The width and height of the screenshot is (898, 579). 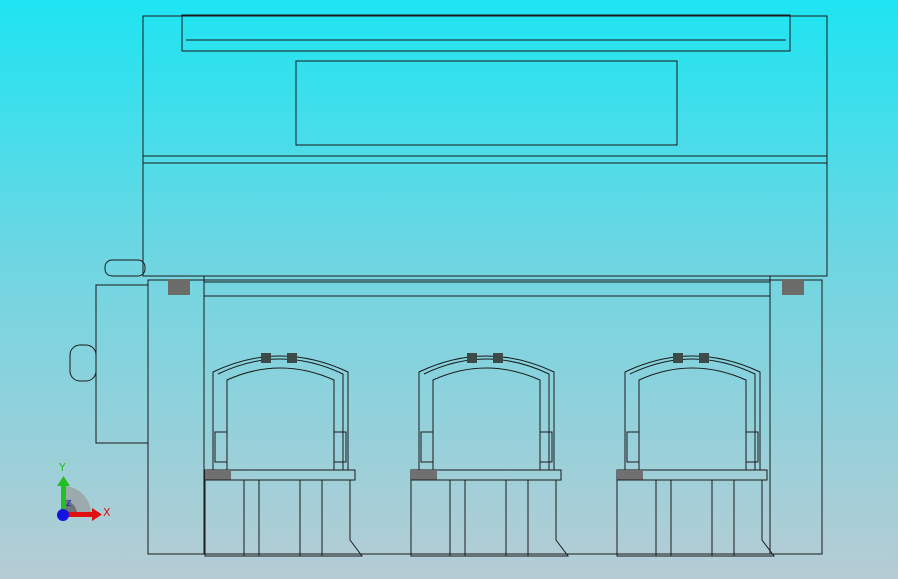 What do you see at coordinates (69, 503) in the screenshot?
I see `z-axis-label: Z` at bounding box center [69, 503].